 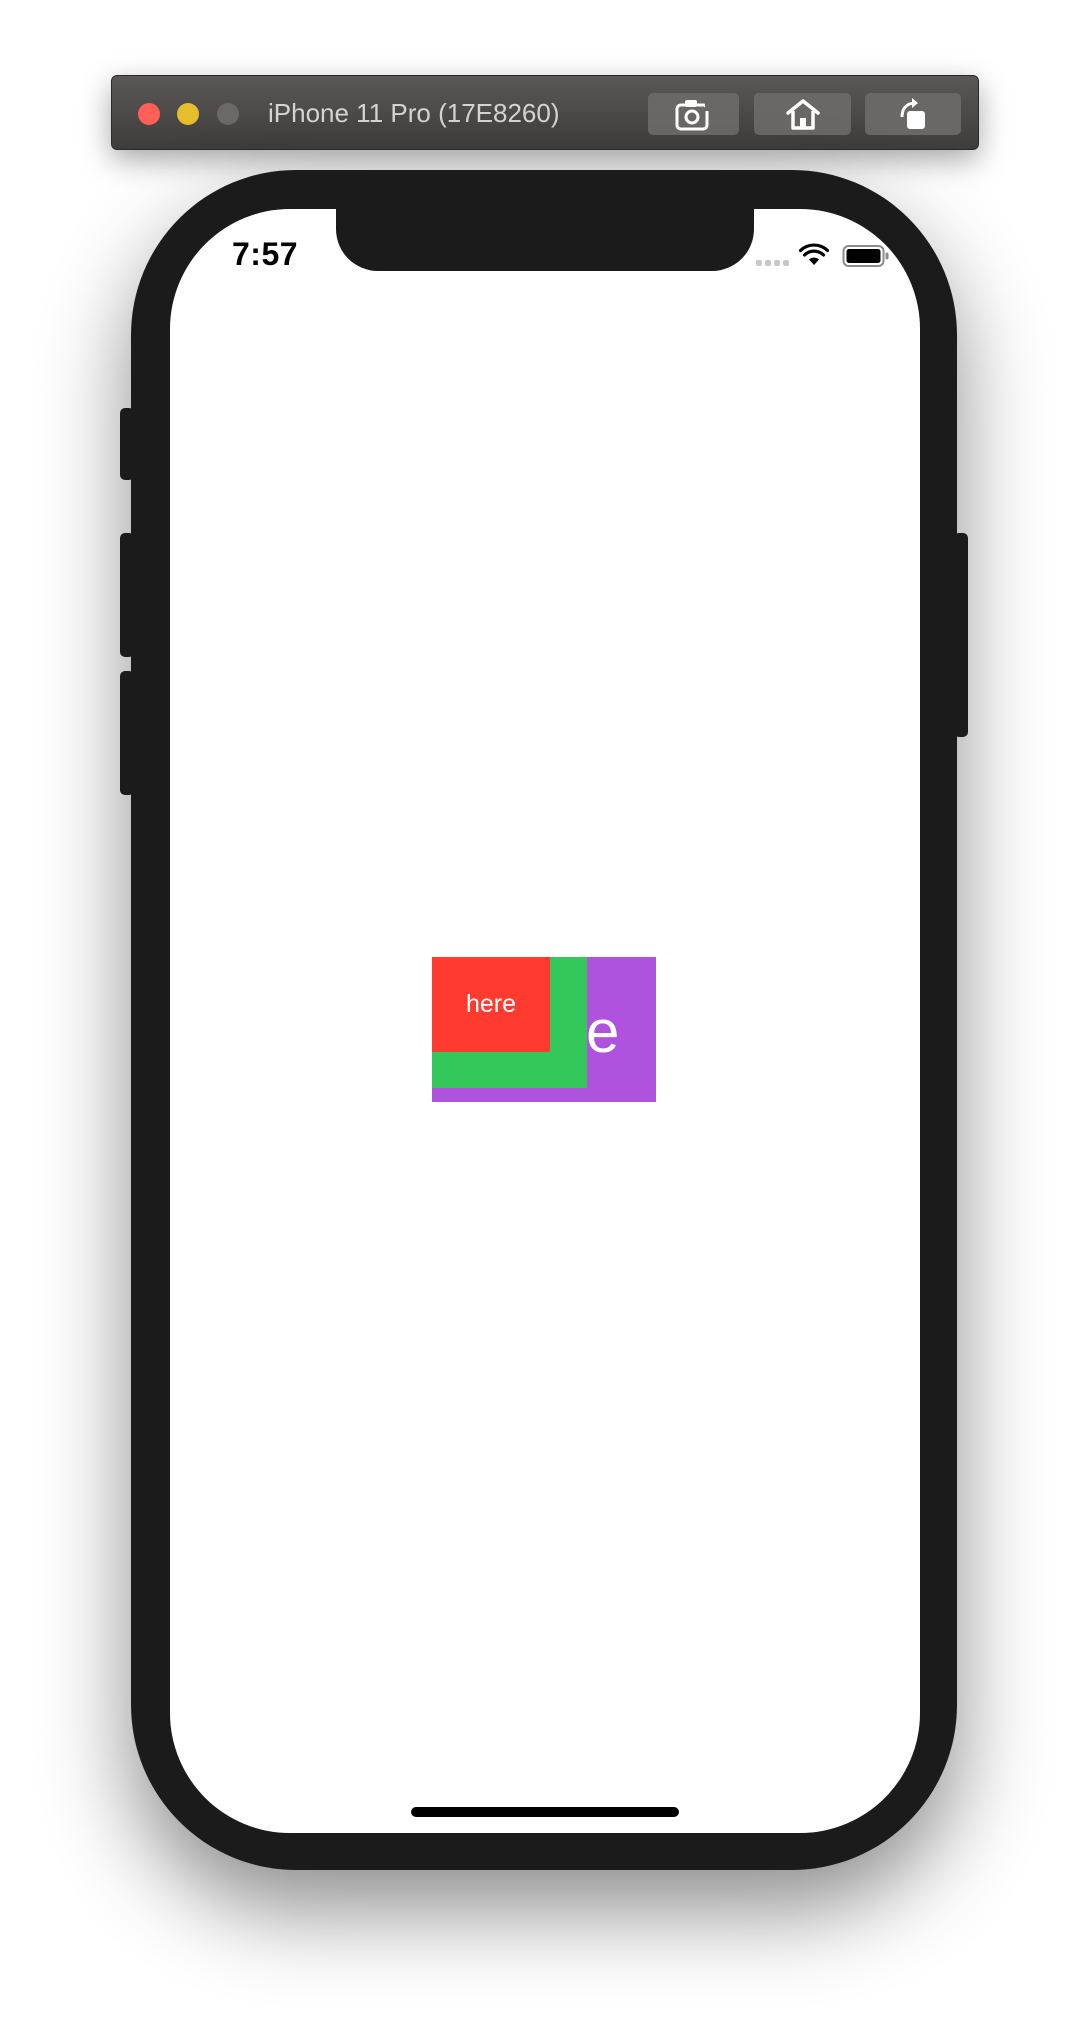 I want to click on device-notch, so click(x=545, y=240).